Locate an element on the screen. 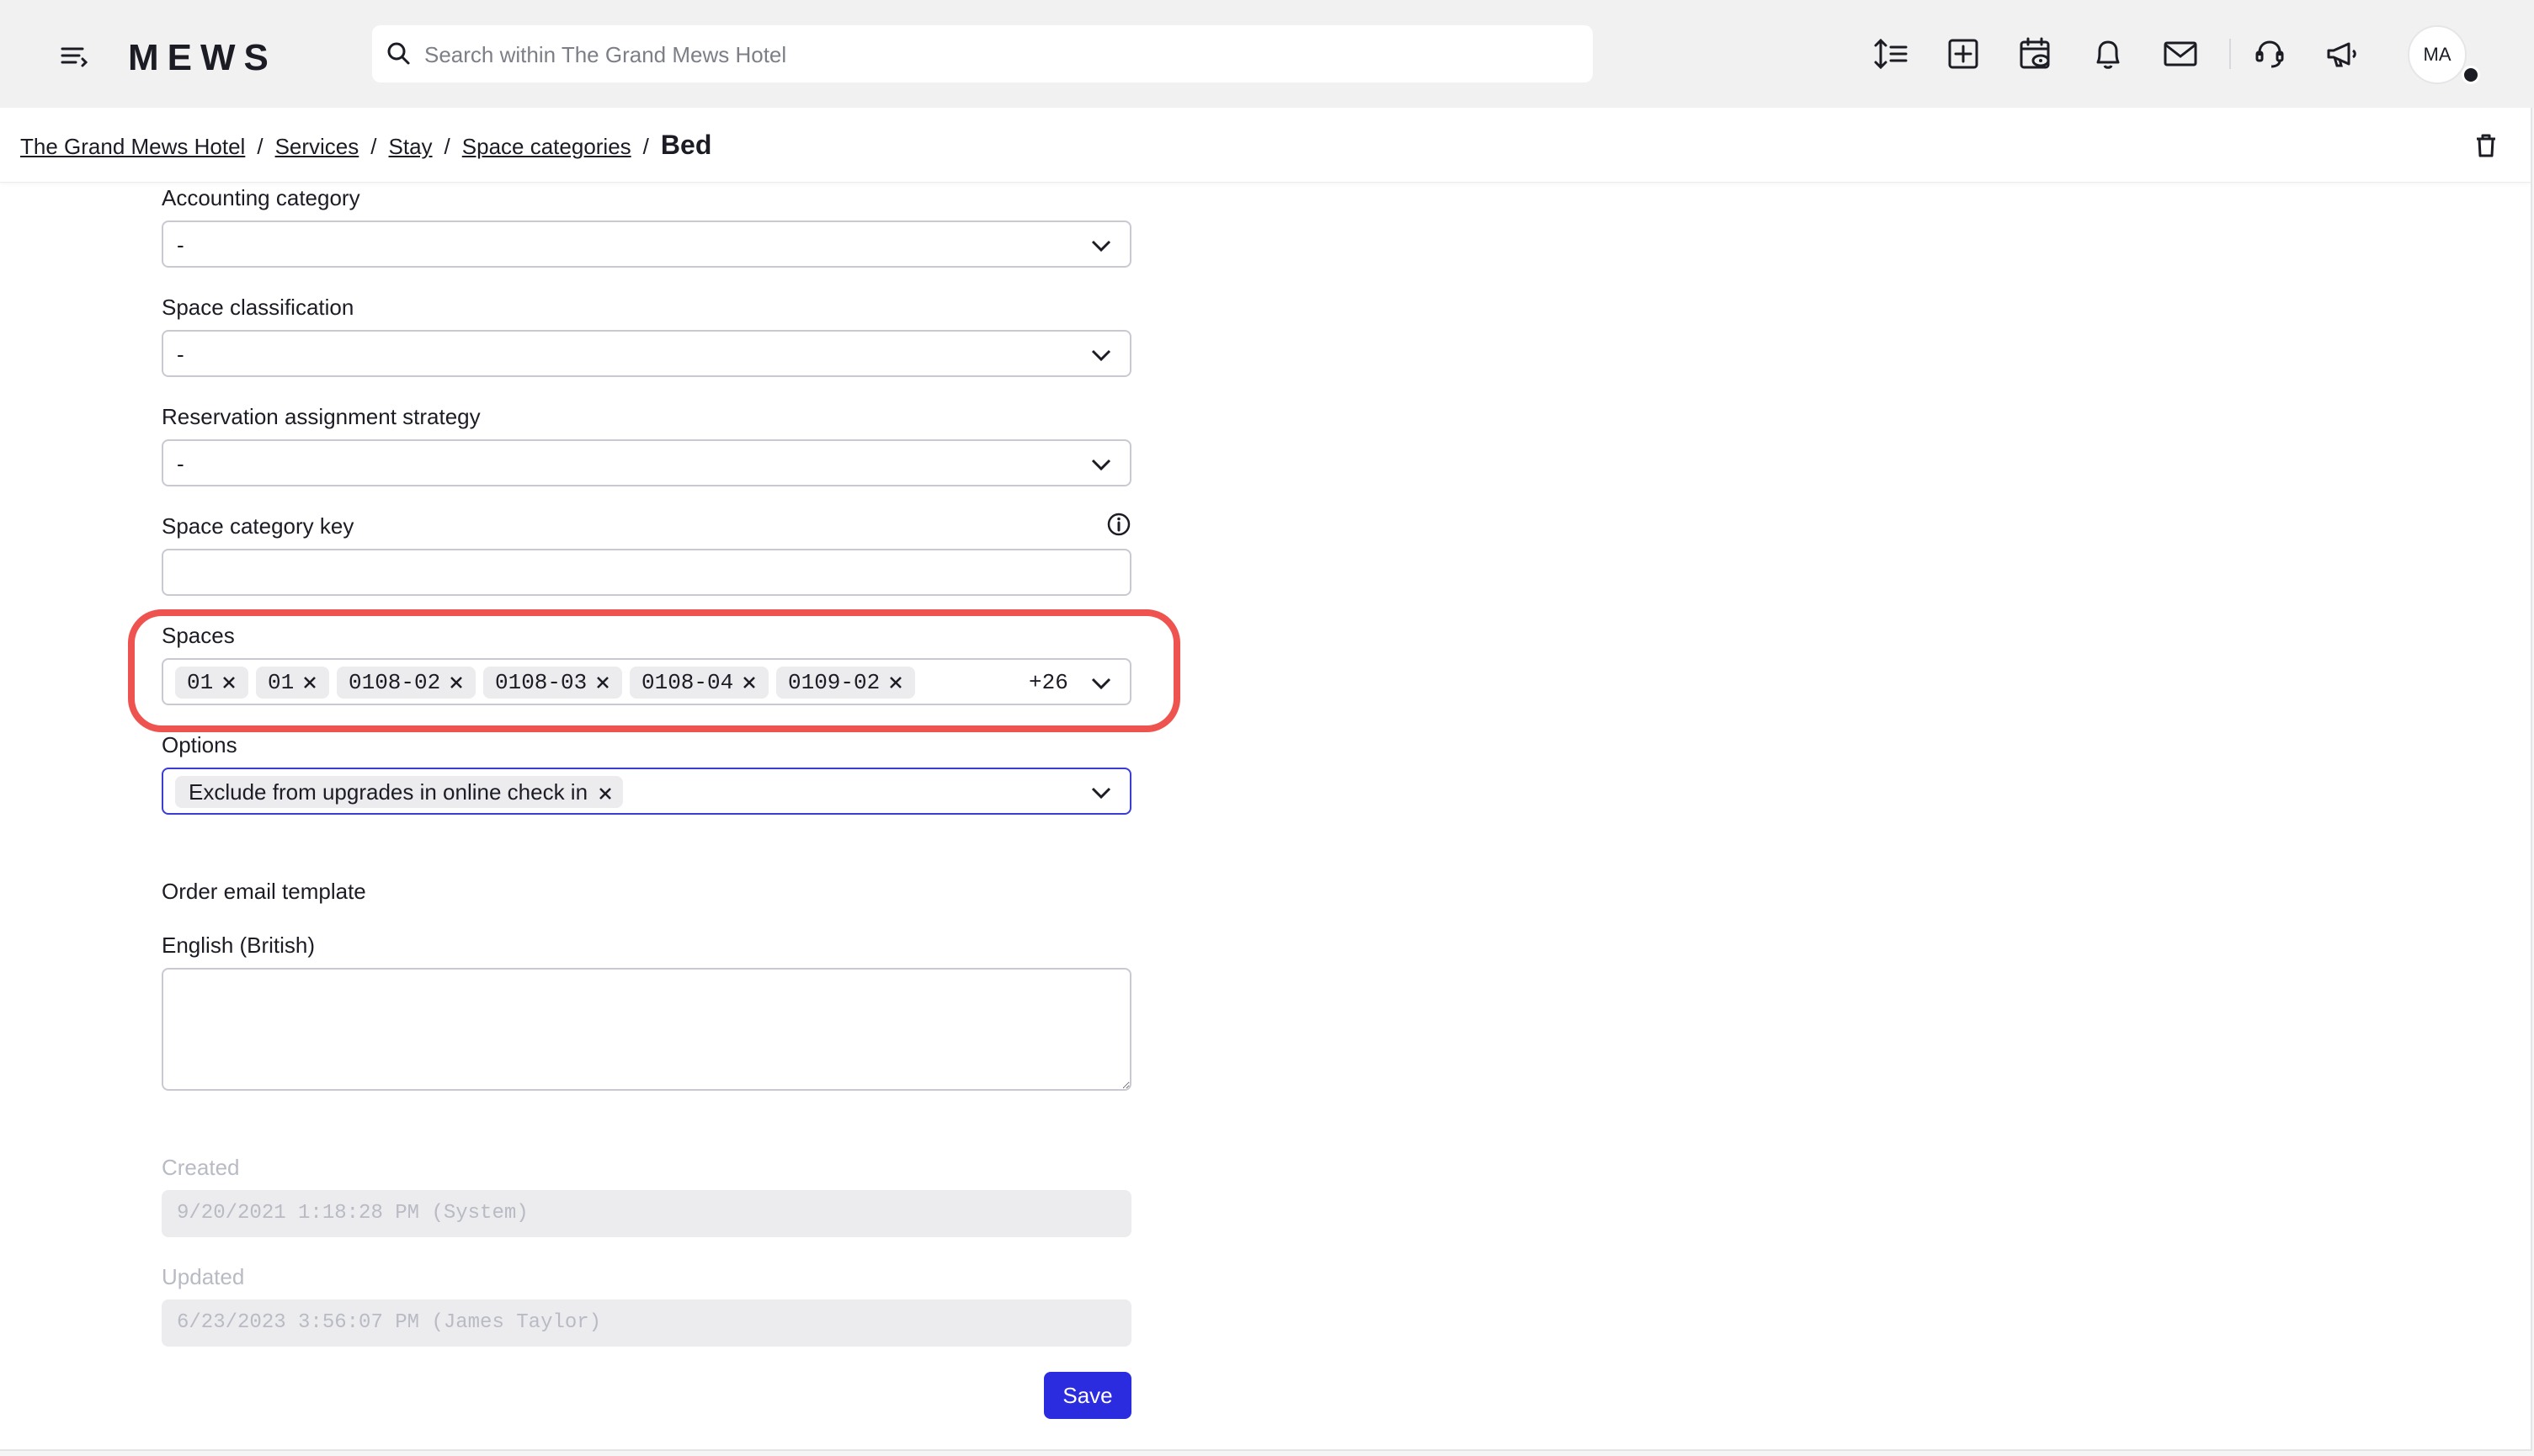  search-icon is located at coordinates (398, 53).